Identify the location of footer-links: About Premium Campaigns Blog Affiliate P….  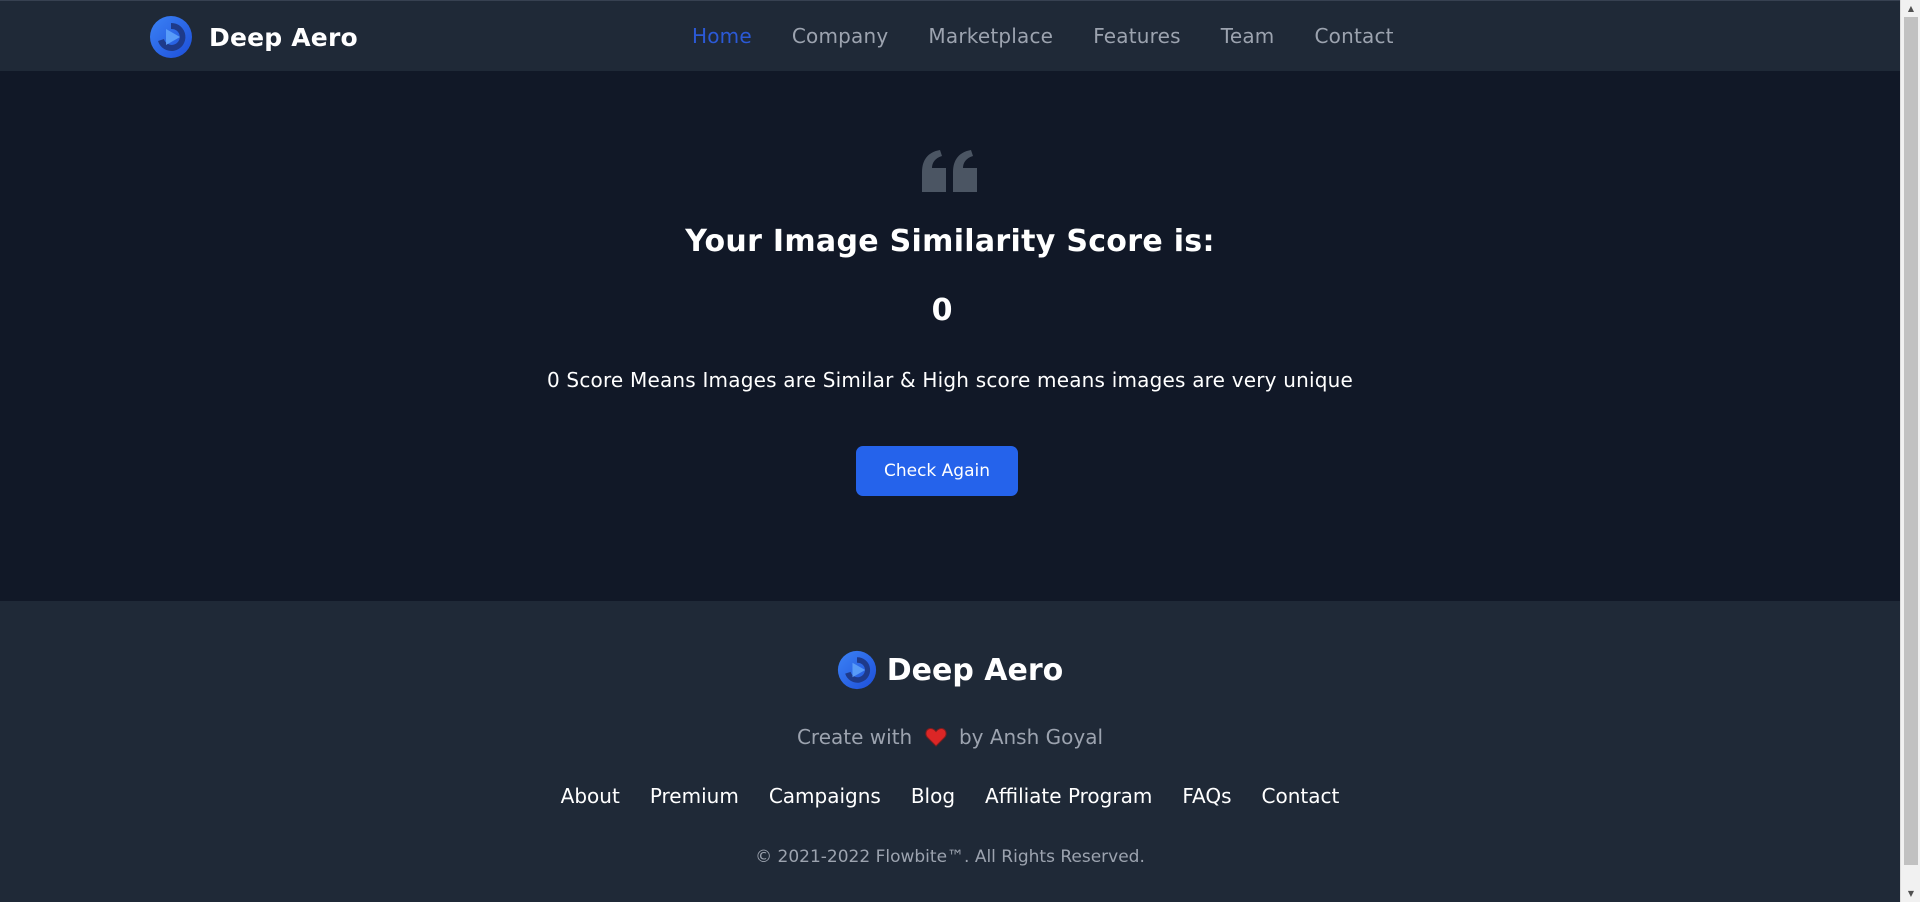
(950, 796).